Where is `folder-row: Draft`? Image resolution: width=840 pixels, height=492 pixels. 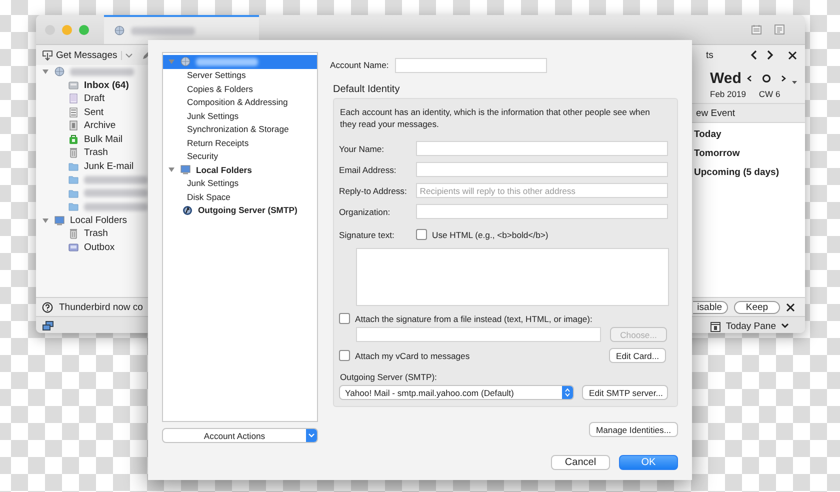 folder-row: Draft is located at coordinates (92, 99).